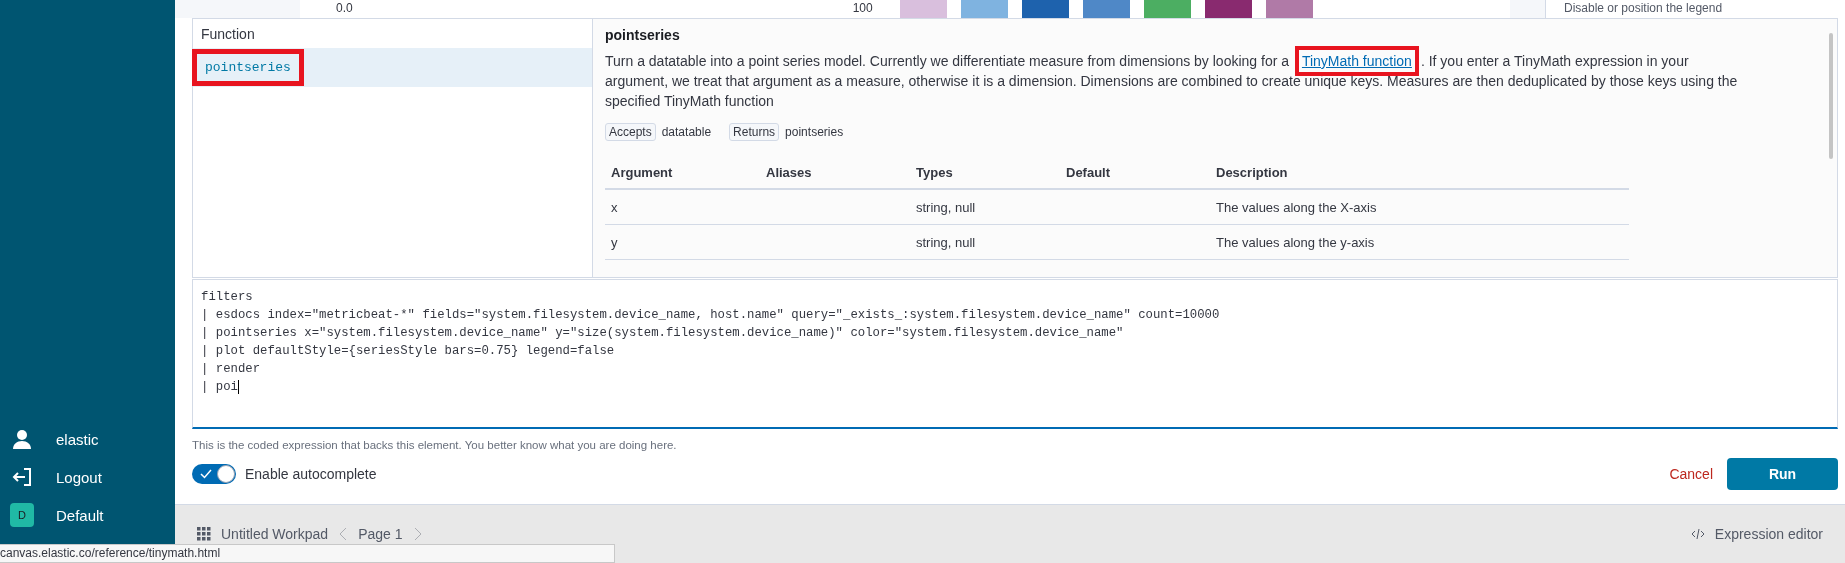 This screenshot has height=563, width=1845. I want to click on grid-icon, so click(204, 534).